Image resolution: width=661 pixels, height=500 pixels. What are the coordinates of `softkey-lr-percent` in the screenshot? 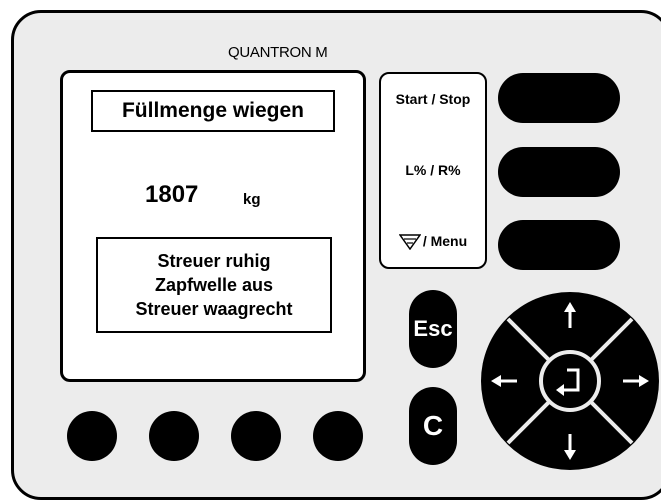 It's located at (559, 172).